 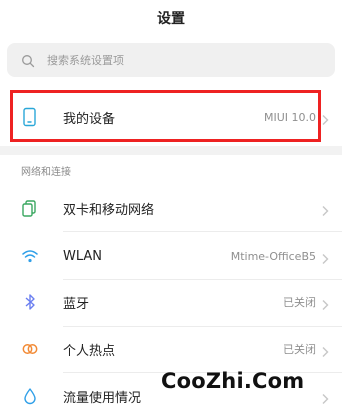 What do you see at coordinates (273, 256) in the screenshot?
I see `wlan-value: Mtime-OfficeB5` at bounding box center [273, 256].